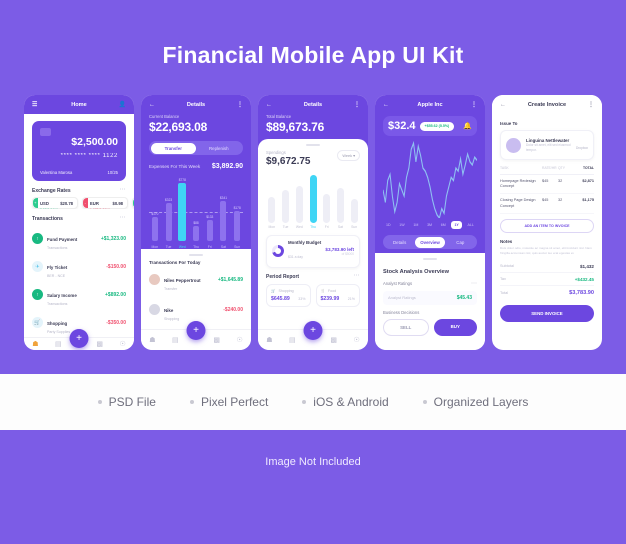  Describe the element at coordinates (132, 402) in the screenshot. I see `feature-label: PSD File` at that location.